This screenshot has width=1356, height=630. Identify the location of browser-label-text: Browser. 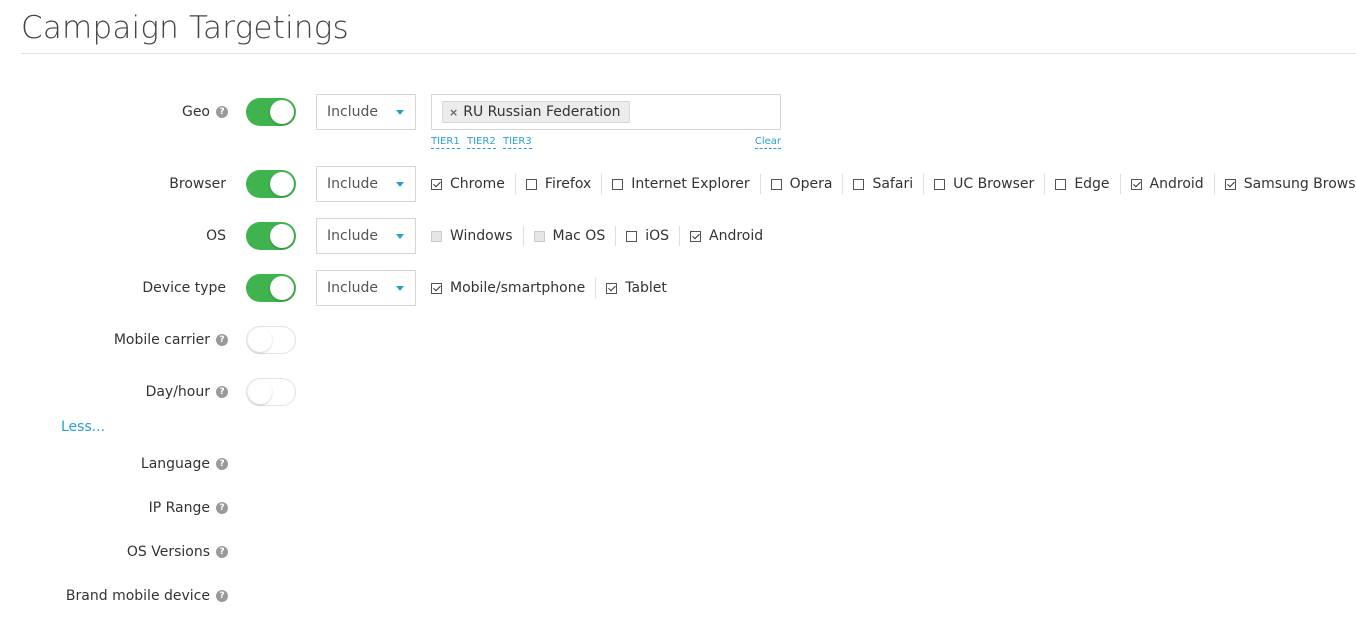
(197, 184).